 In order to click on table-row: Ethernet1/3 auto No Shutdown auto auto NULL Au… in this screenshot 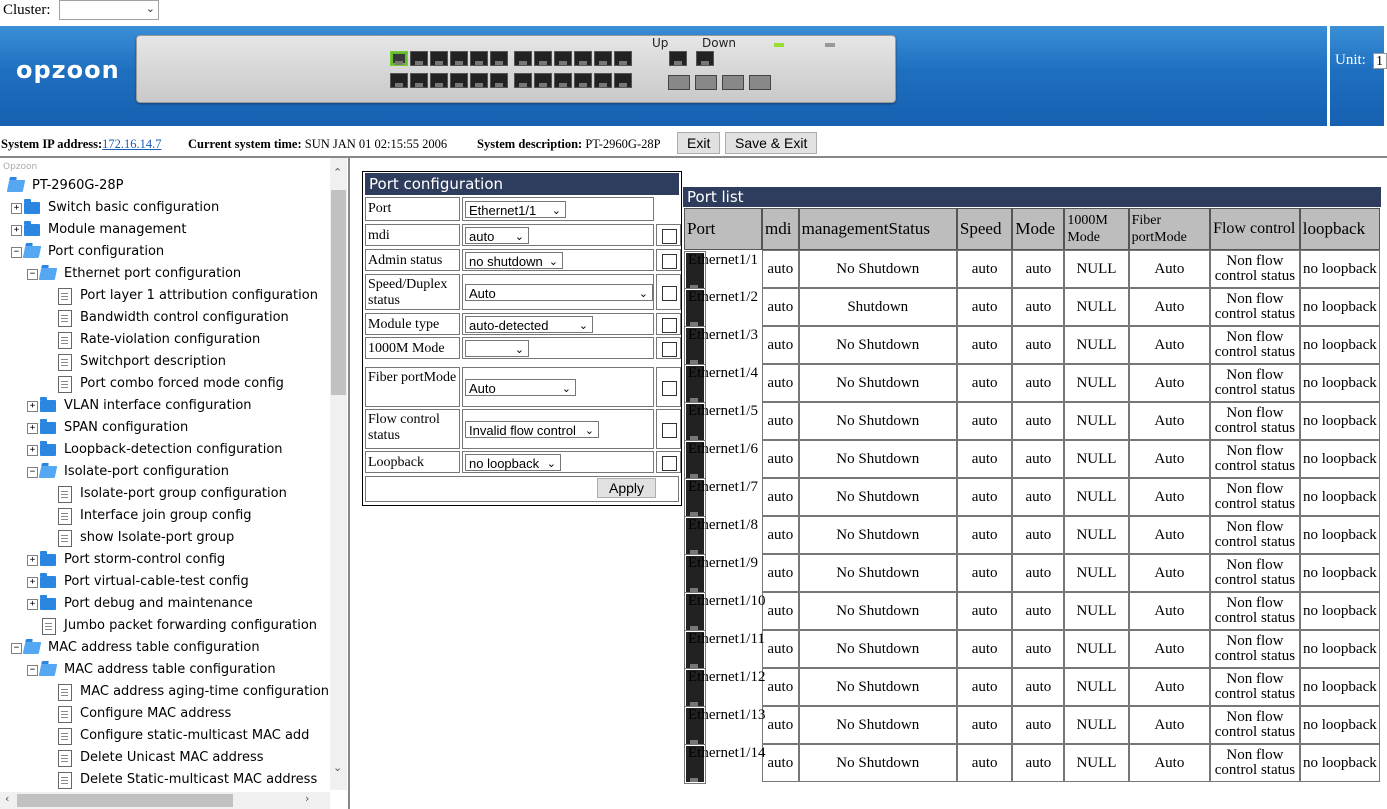, I will do `click(1033, 345)`.